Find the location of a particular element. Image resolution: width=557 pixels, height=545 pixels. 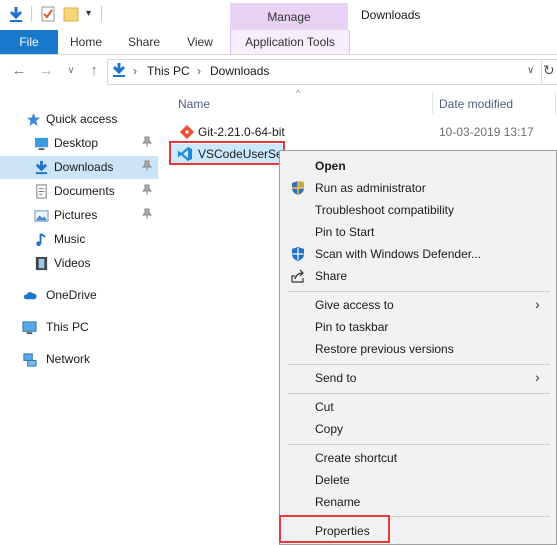

menu-item-cut: Cut is located at coordinates (418, 407).